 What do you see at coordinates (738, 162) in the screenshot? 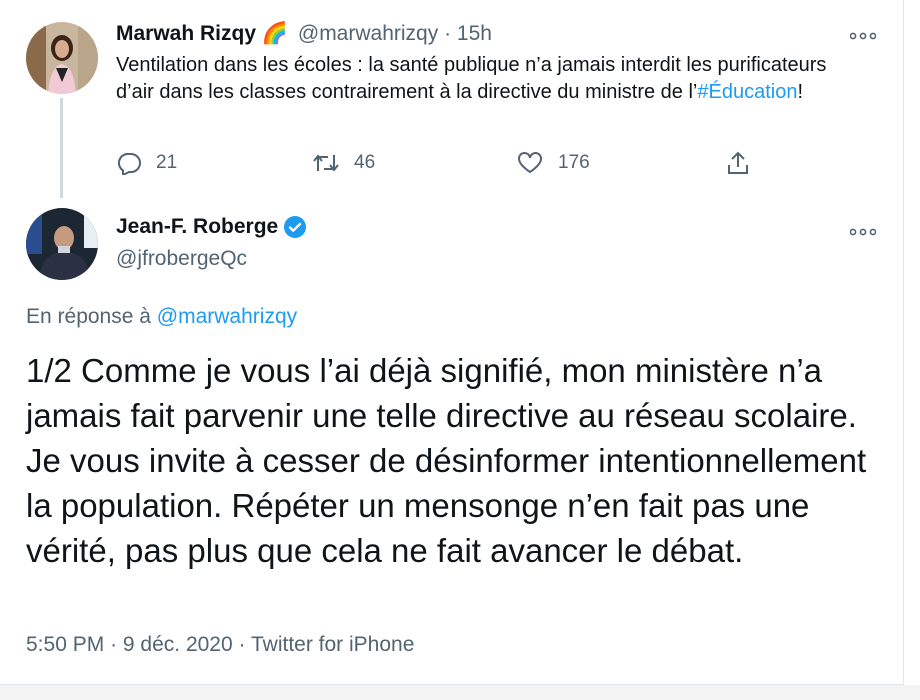
I see `share-icon` at bounding box center [738, 162].